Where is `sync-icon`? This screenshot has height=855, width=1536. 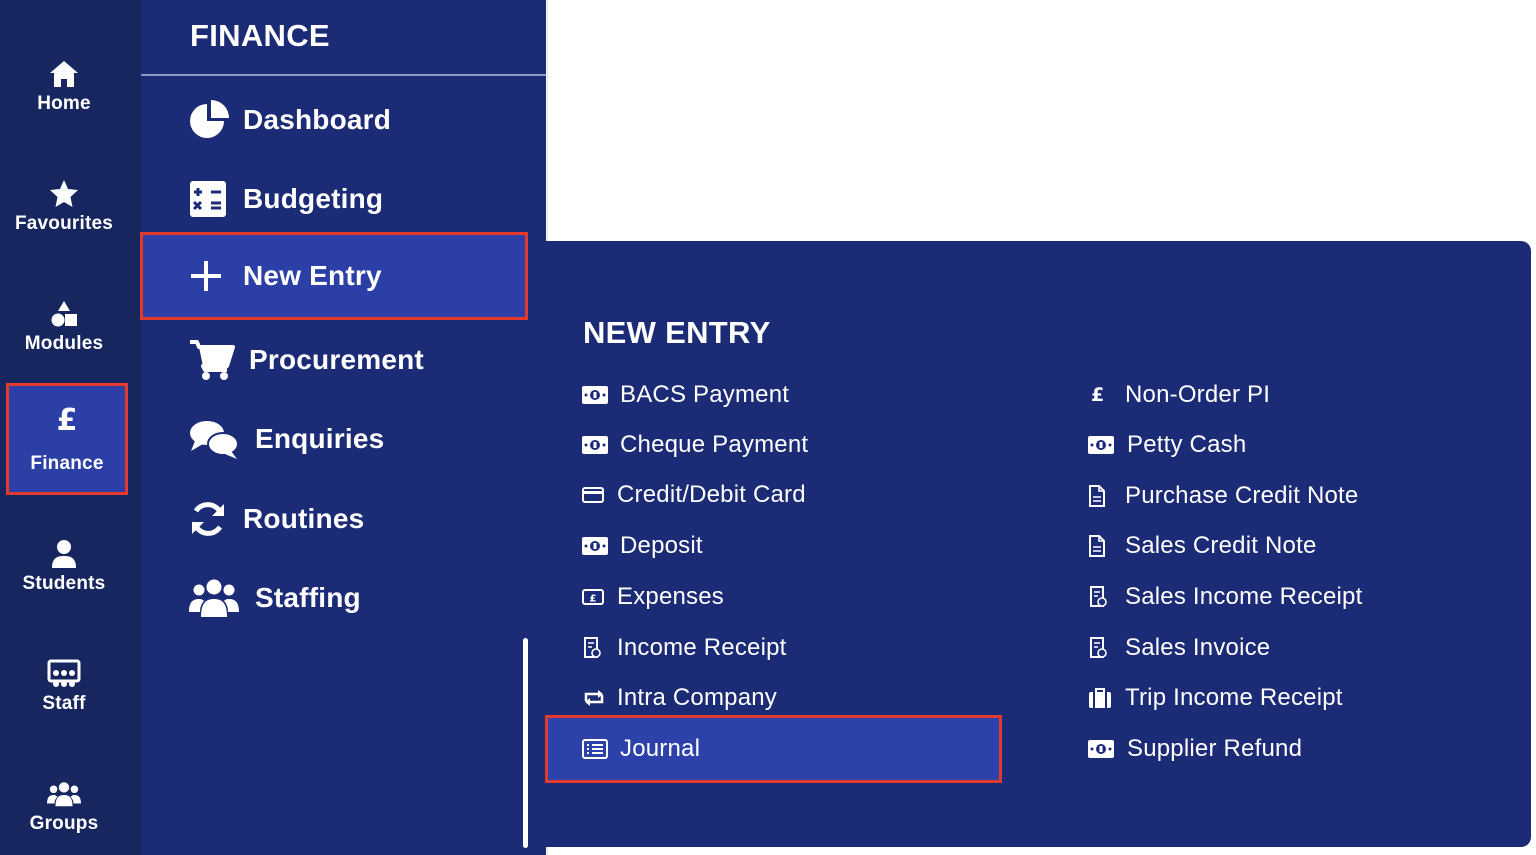 sync-icon is located at coordinates (214, 519).